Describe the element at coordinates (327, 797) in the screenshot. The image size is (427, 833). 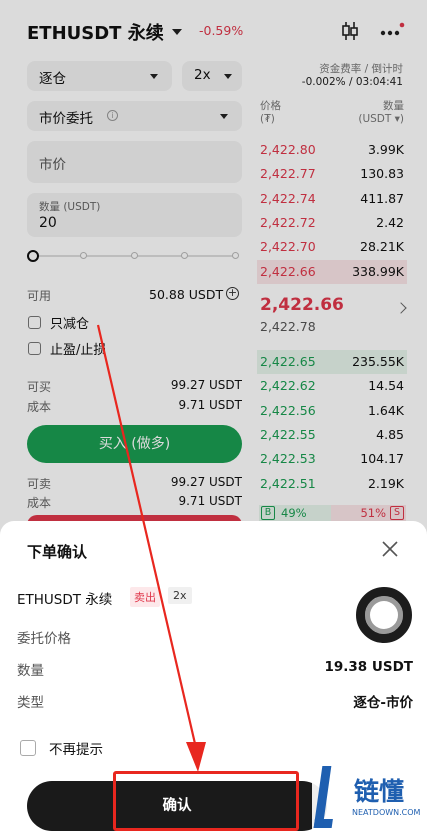
I see `watermark-mark-icon` at that location.